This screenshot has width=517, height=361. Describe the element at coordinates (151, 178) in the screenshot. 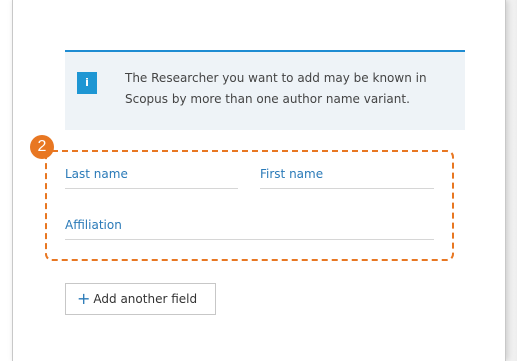

I see `last-name-field: Last name` at that location.